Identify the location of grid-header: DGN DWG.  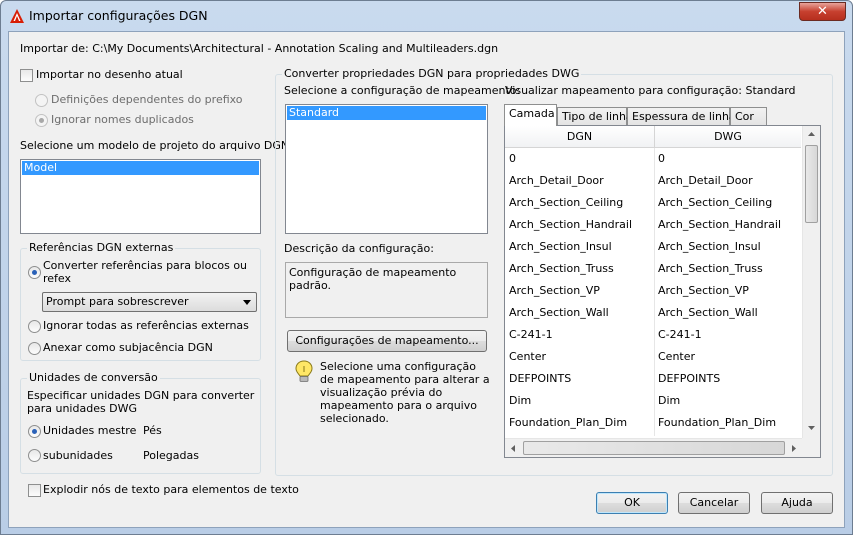
(653, 137).